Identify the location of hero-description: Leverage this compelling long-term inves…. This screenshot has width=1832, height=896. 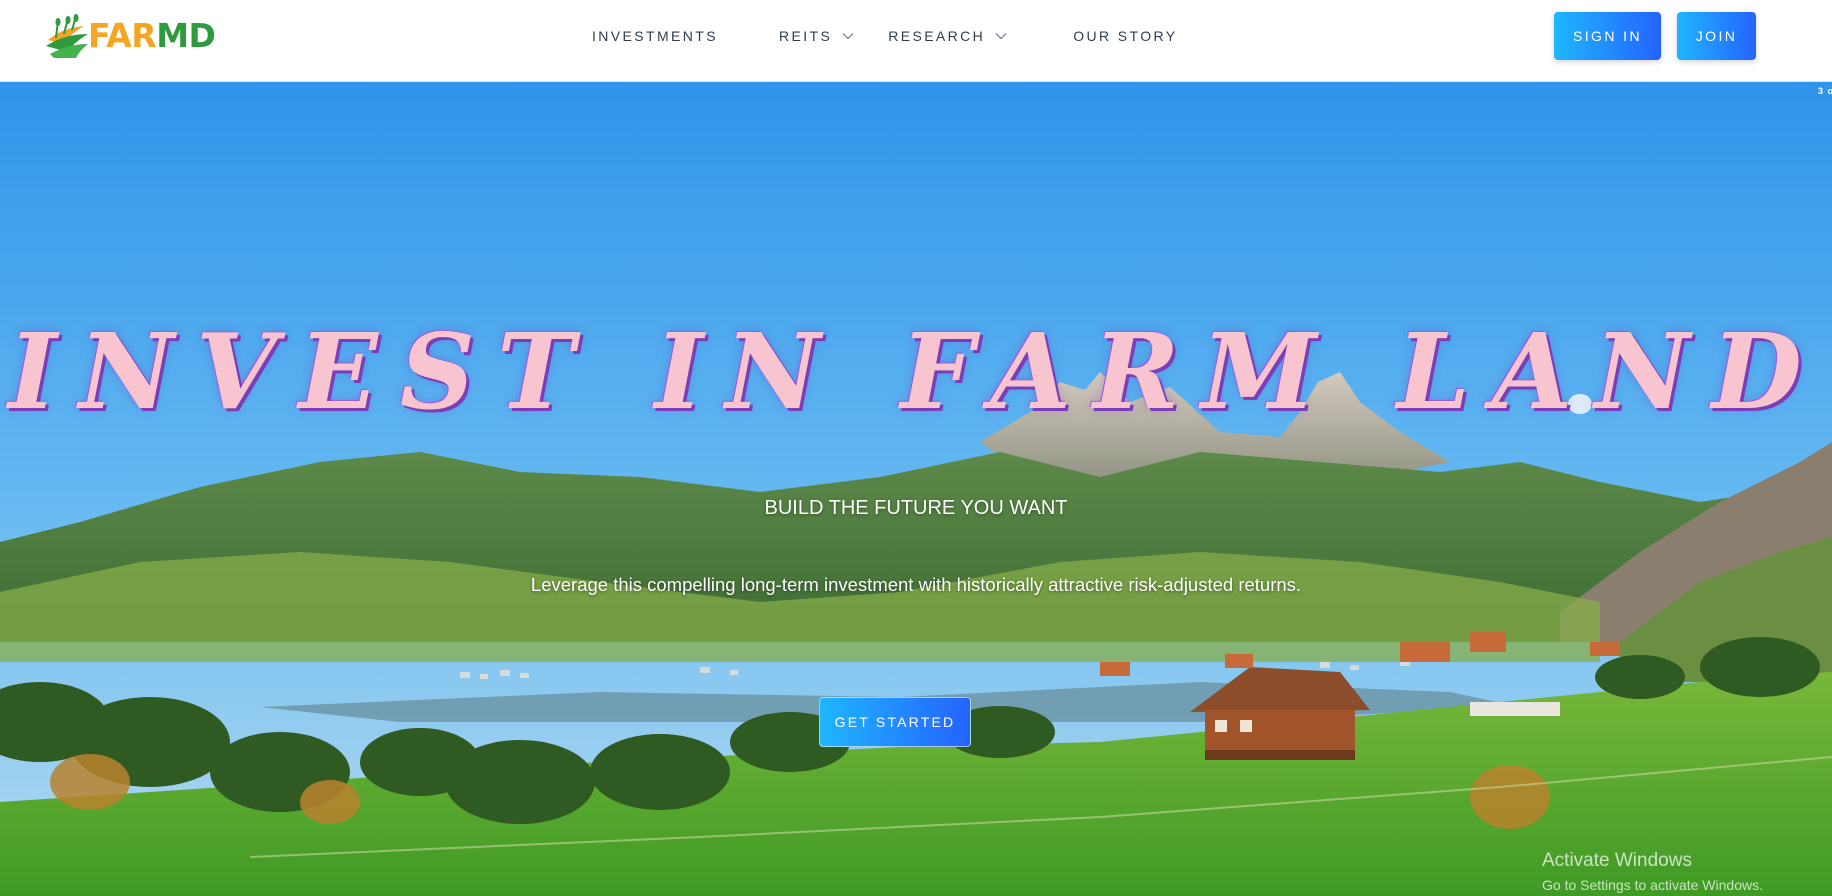
(916, 584).